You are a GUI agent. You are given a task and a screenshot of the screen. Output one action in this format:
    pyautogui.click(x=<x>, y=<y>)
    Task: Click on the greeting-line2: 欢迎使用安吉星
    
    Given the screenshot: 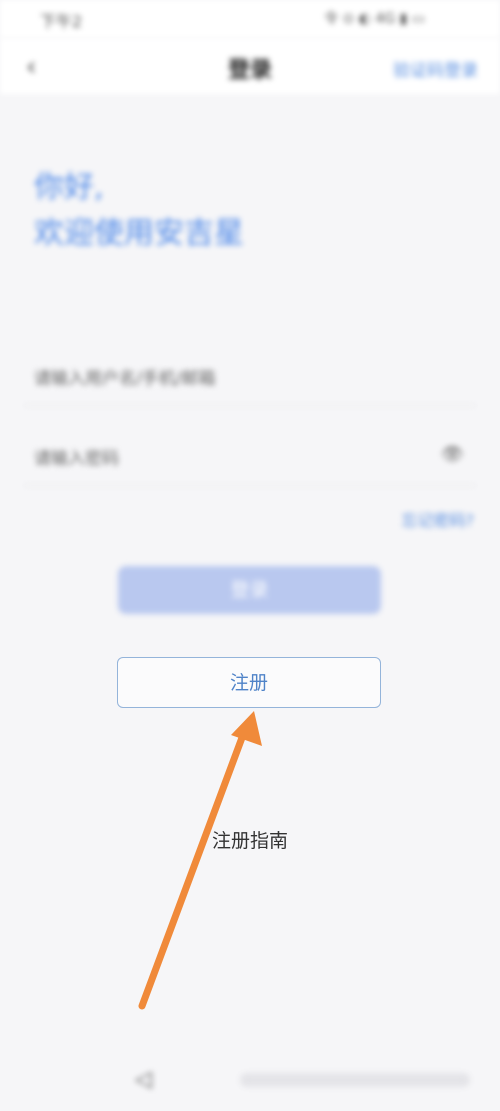 What is the action you would take?
    pyautogui.click(x=139, y=233)
    